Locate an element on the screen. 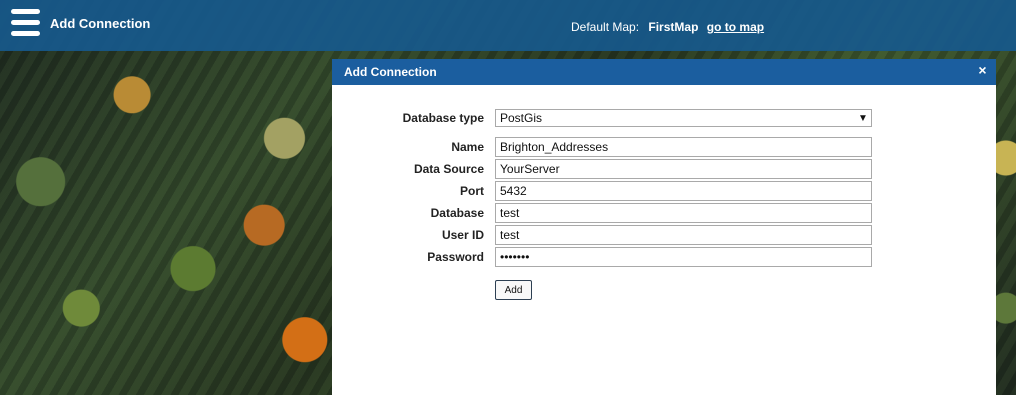 This screenshot has width=1016, height=395. database-label: Database is located at coordinates (457, 213).